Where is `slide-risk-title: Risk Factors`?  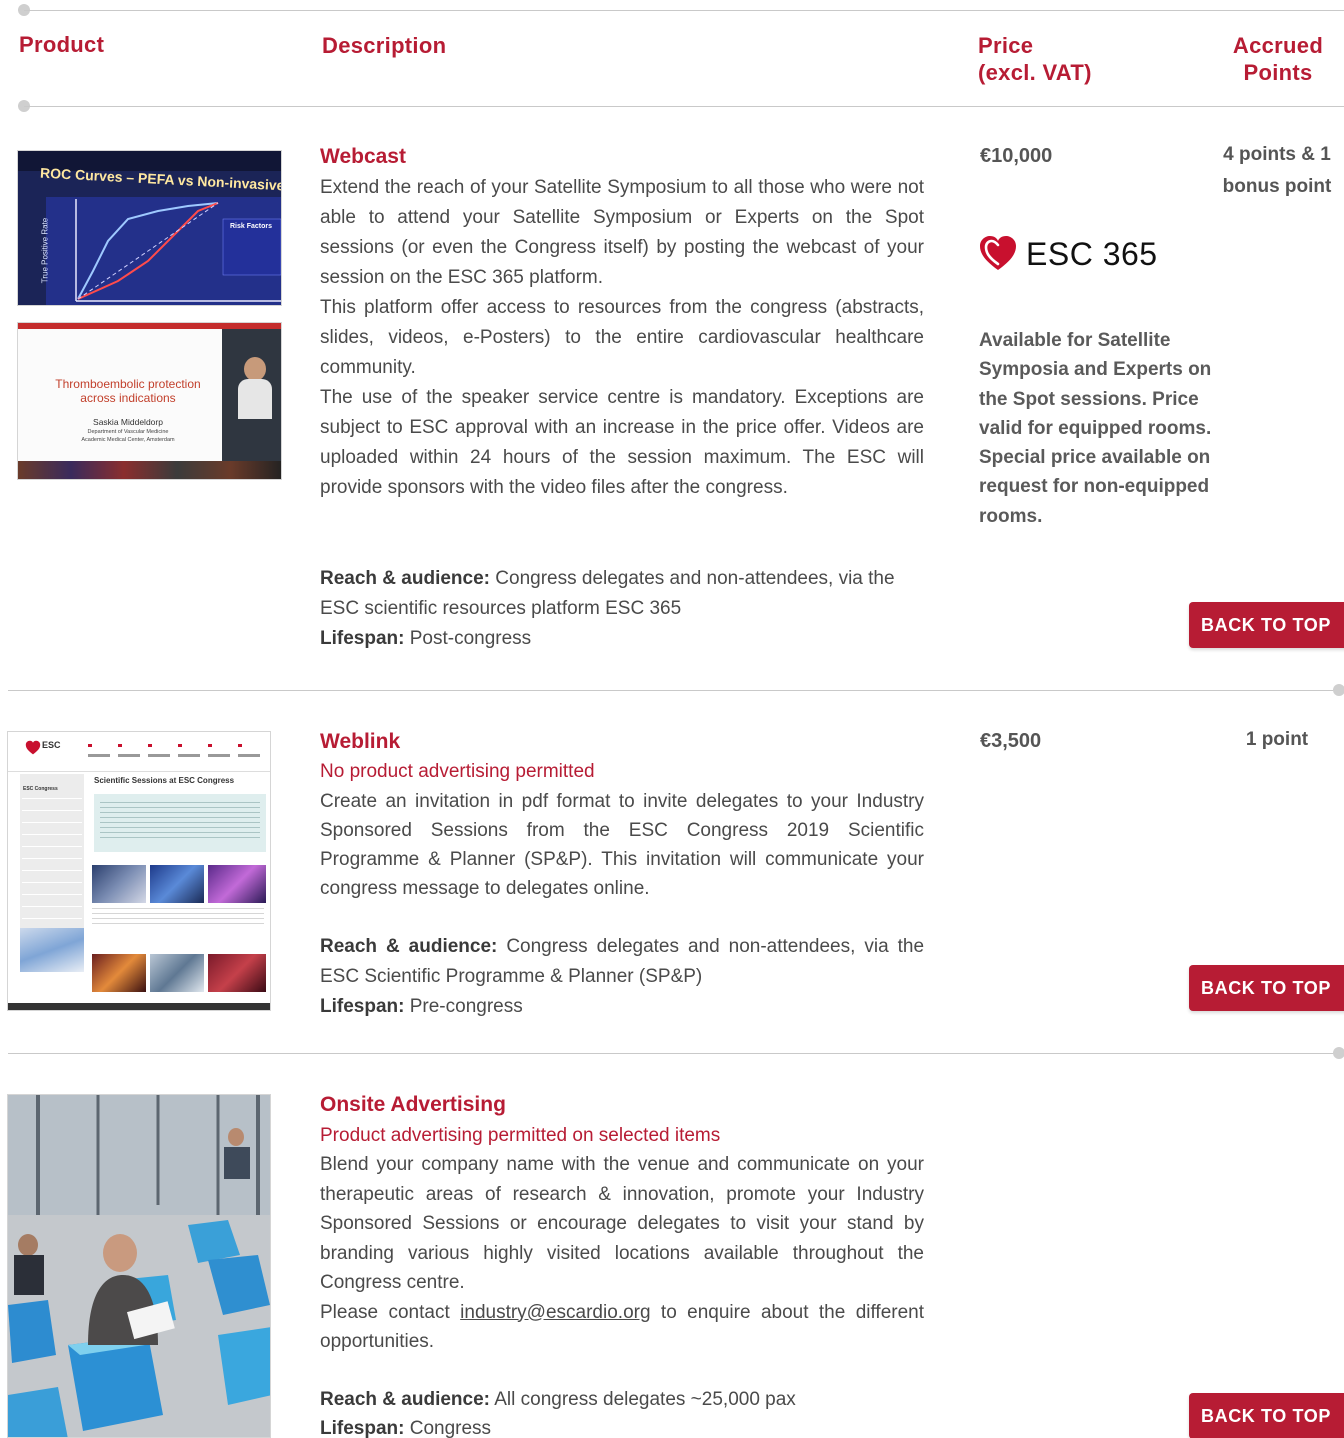 slide-risk-title: Risk Factors is located at coordinates (251, 226).